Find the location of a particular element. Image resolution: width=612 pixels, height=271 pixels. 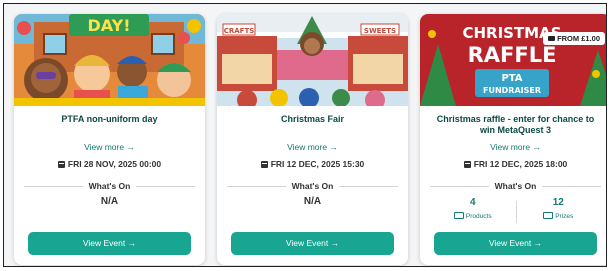

event-date: FRI 28 NOV, 2025 00:00 is located at coordinates (109, 164).